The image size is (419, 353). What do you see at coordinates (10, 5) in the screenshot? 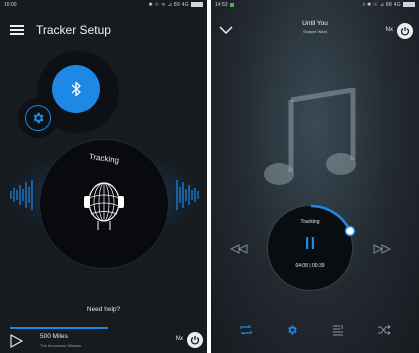
I see `status-time: 16:00` at bounding box center [10, 5].